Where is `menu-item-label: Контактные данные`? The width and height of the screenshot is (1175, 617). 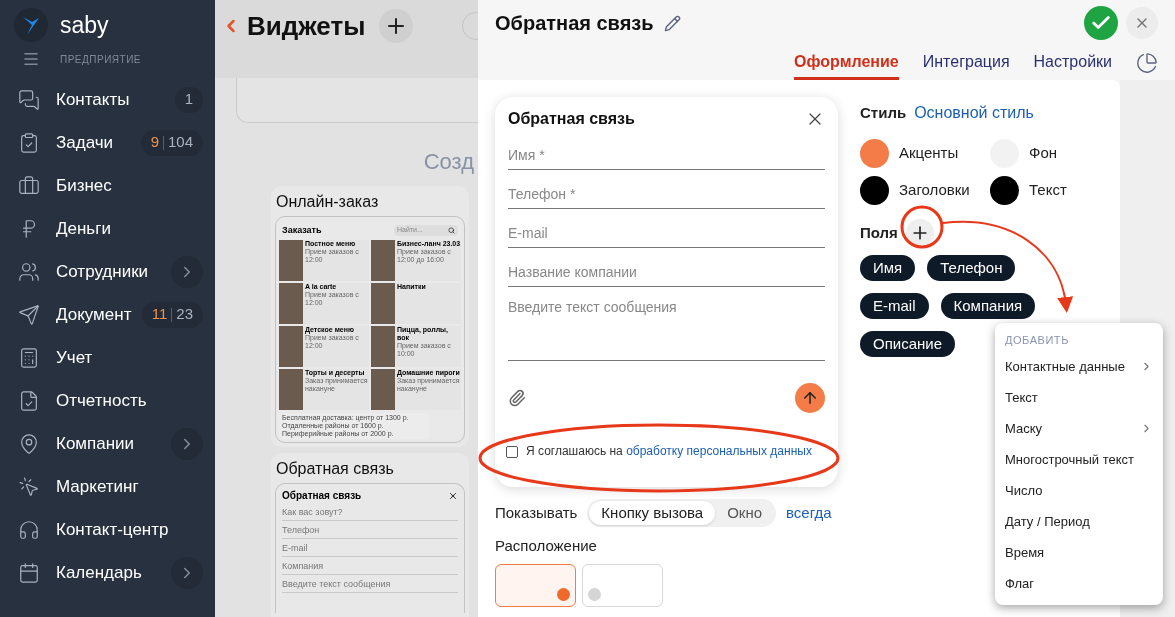
menu-item-label: Контактные данные is located at coordinates (1065, 366).